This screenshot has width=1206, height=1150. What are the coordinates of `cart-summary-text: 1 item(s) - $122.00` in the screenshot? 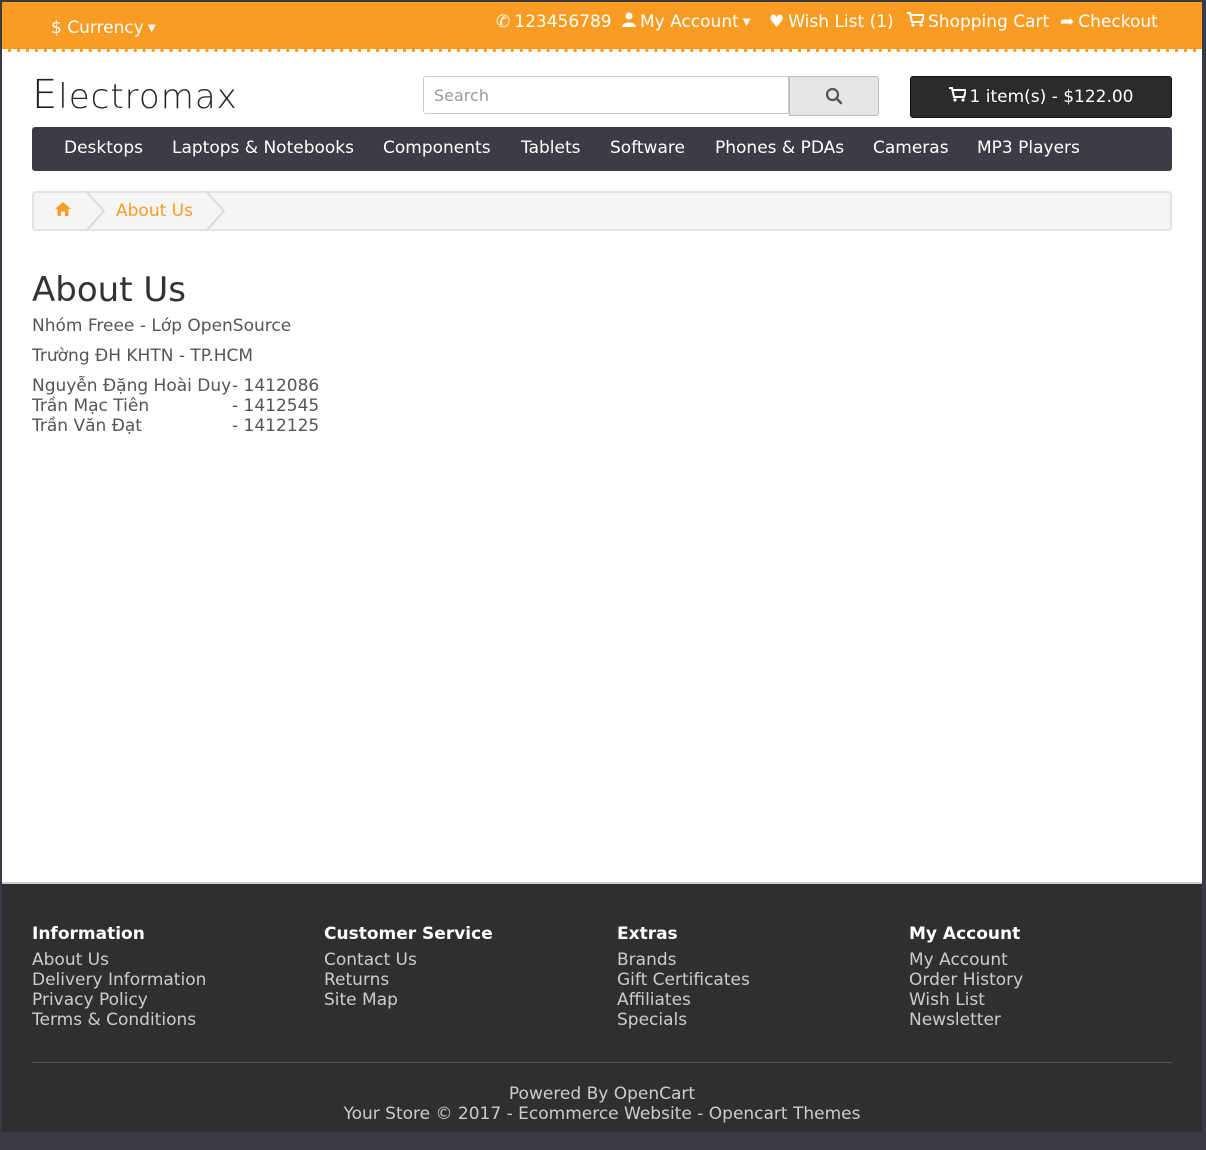 It's located at (1051, 97).